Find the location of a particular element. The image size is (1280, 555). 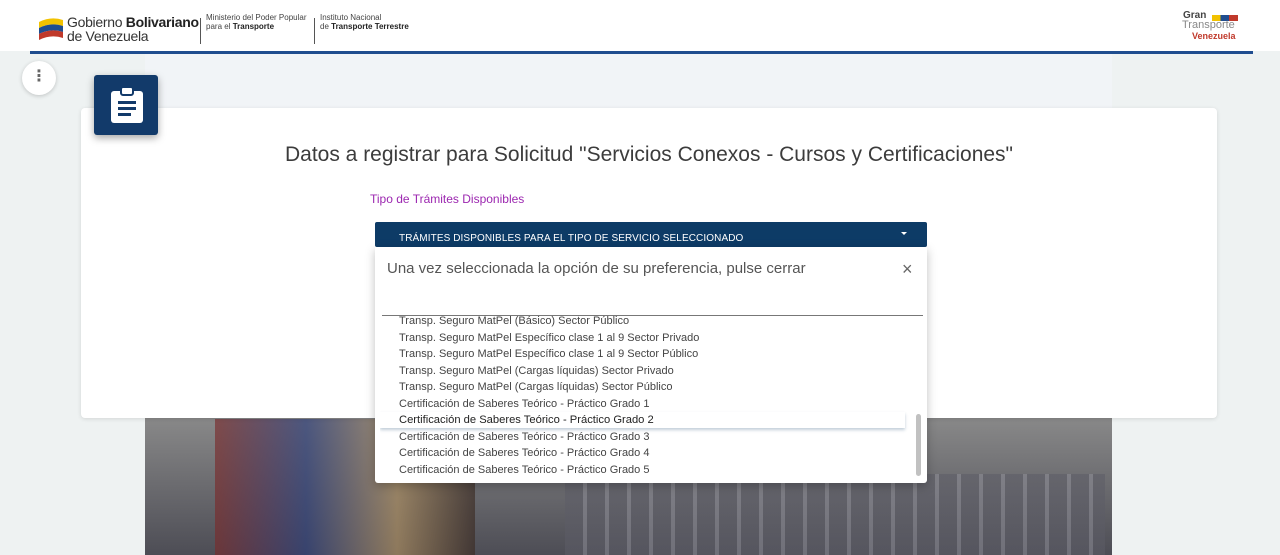

gm-logo-line3: Venezuela is located at coordinates (1214, 36).